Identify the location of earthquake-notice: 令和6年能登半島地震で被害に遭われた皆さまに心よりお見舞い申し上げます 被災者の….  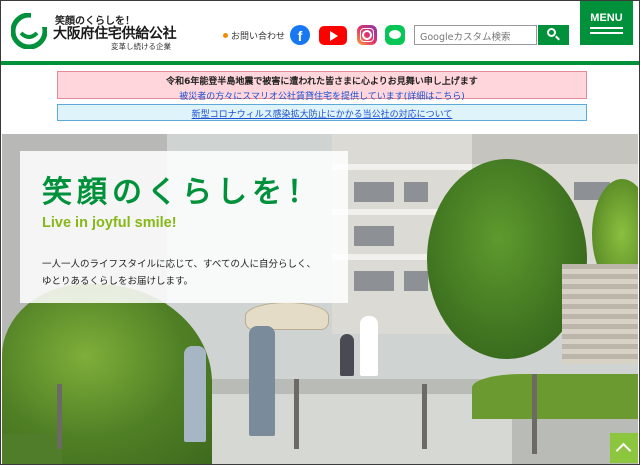
(322, 86).